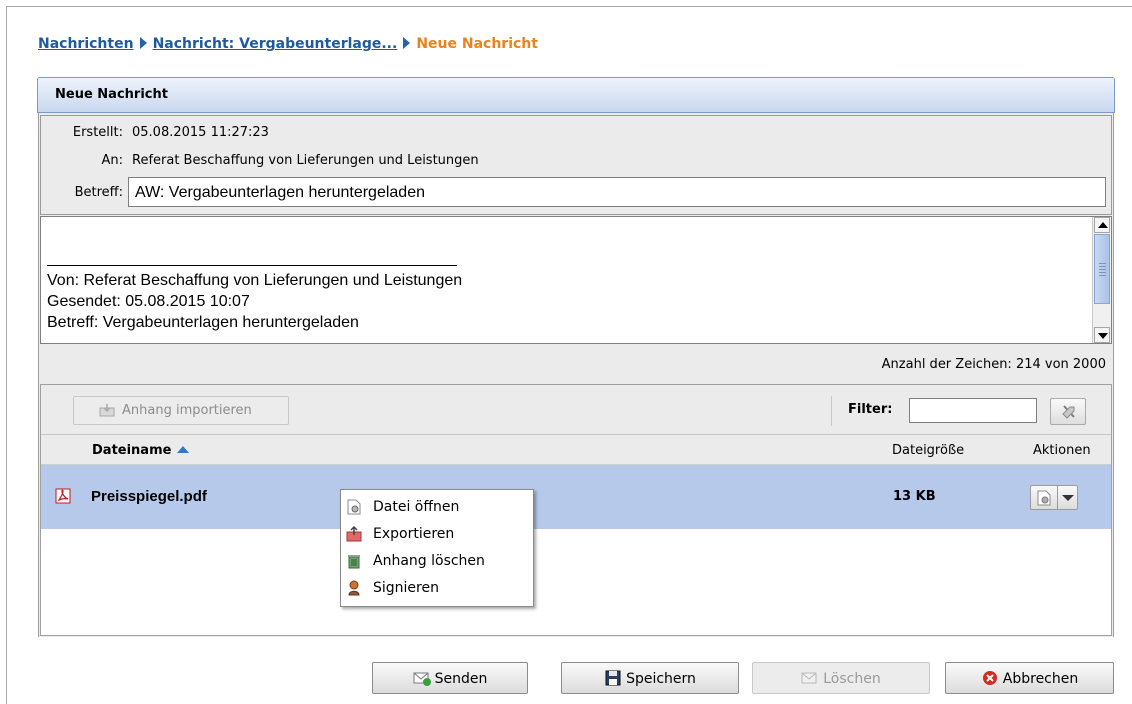 Image resolution: width=1132 pixels, height=704 pixels. What do you see at coordinates (617, 192) in the screenshot?
I see `subject-input: AW: Vergabeunterlagen heruntergeladen` at bounding box center [617, 192].